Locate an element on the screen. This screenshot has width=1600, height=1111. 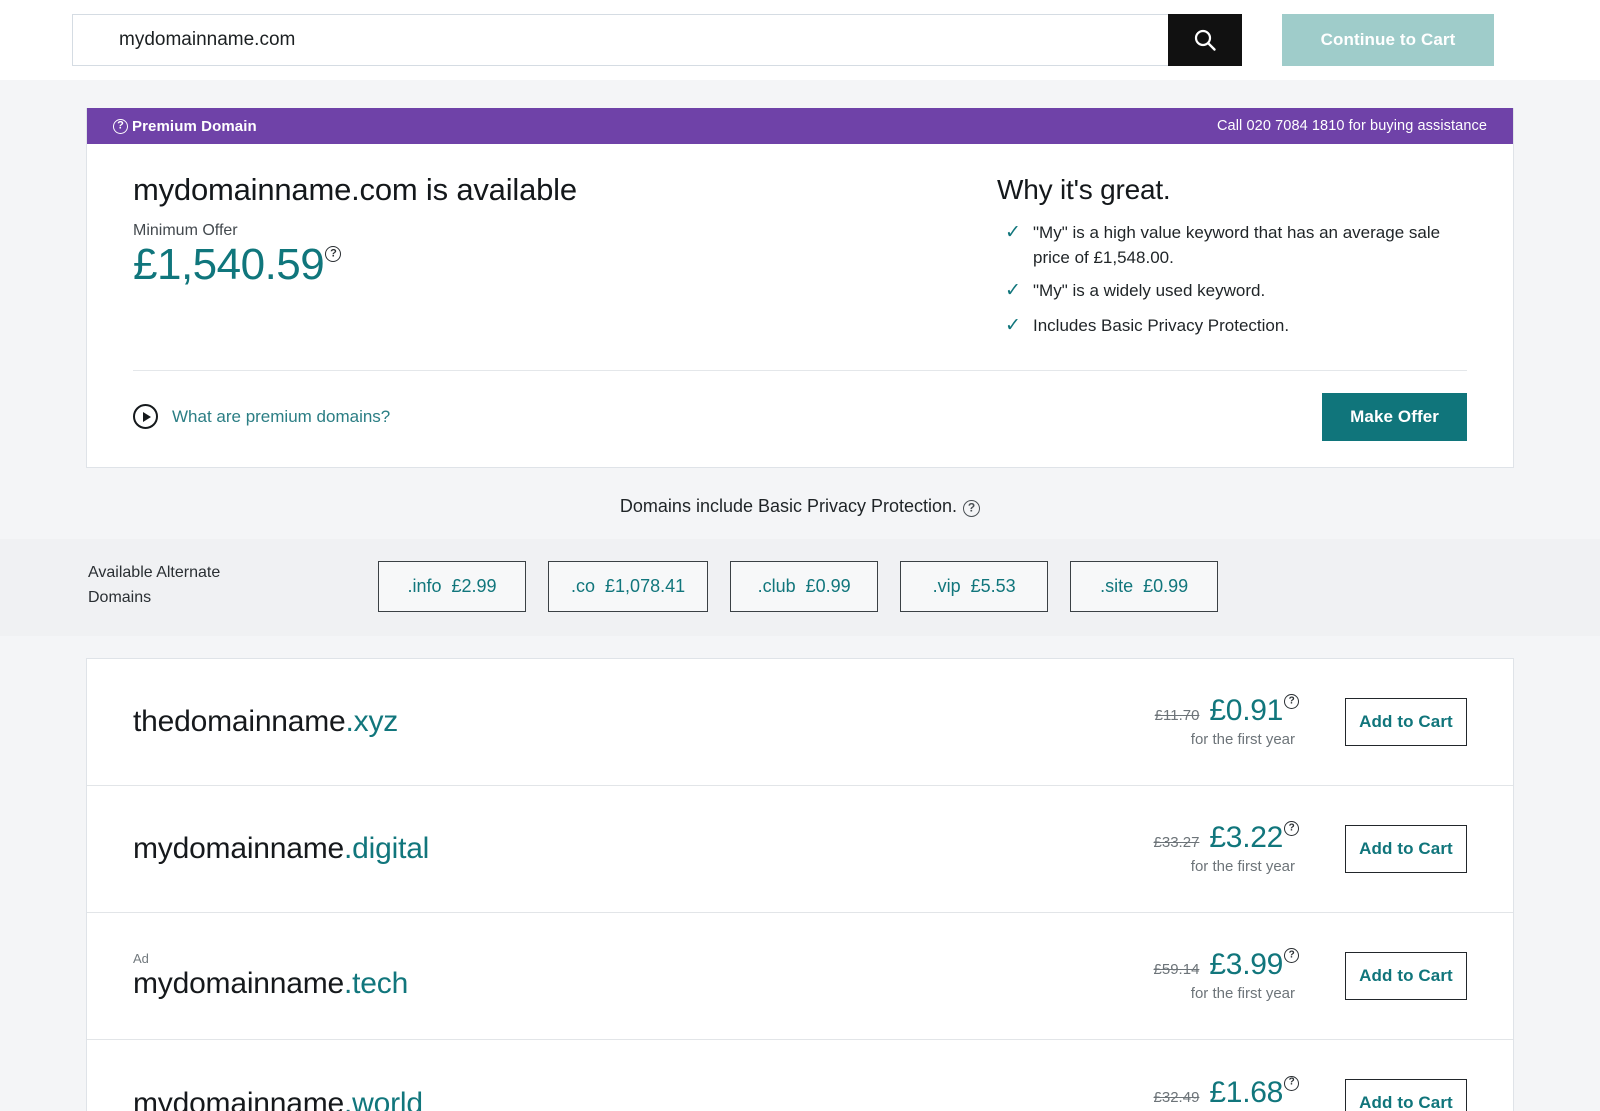
result-price-block: £59.14 £3.99? for the first year is located at coordinates (1191, 975).